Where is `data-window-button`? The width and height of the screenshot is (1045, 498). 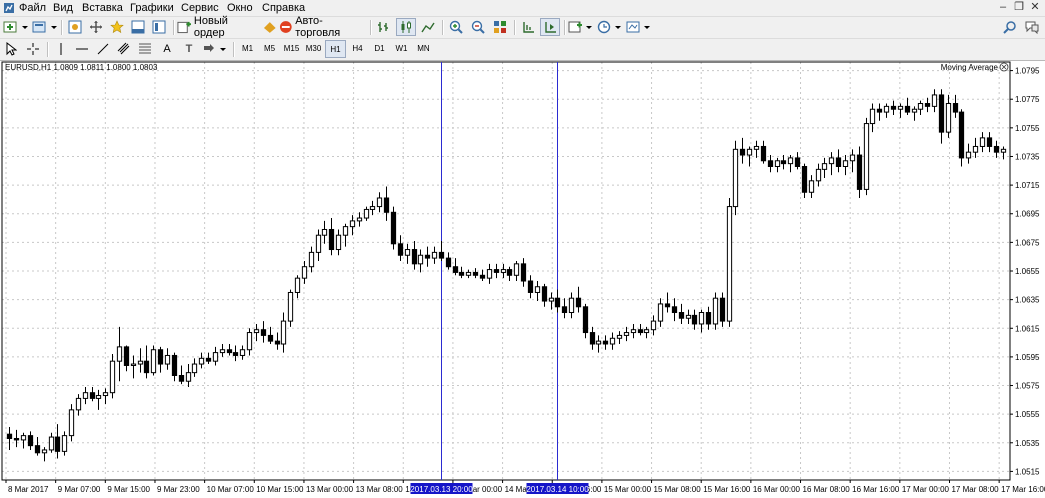
data-window-button is located at coordinates (96, 27).